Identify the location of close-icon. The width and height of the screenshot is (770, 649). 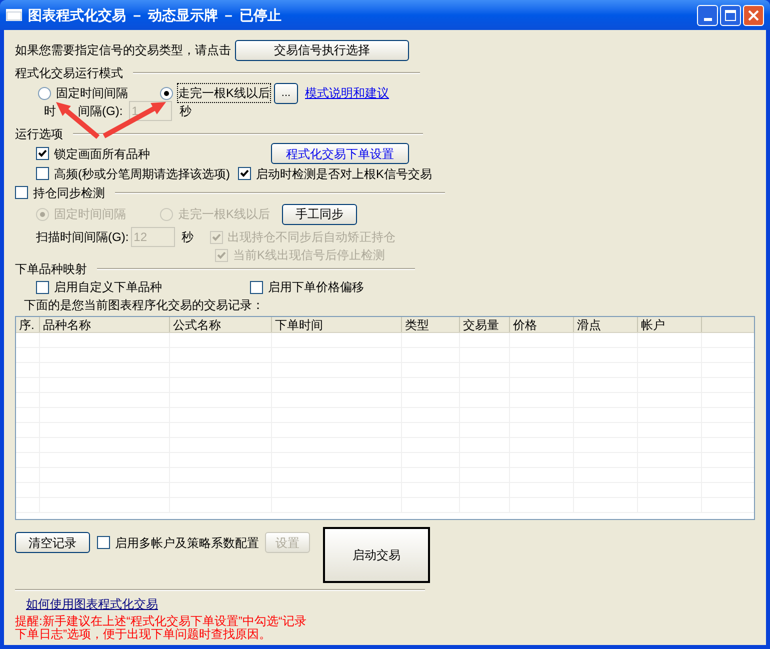
(753, 15).